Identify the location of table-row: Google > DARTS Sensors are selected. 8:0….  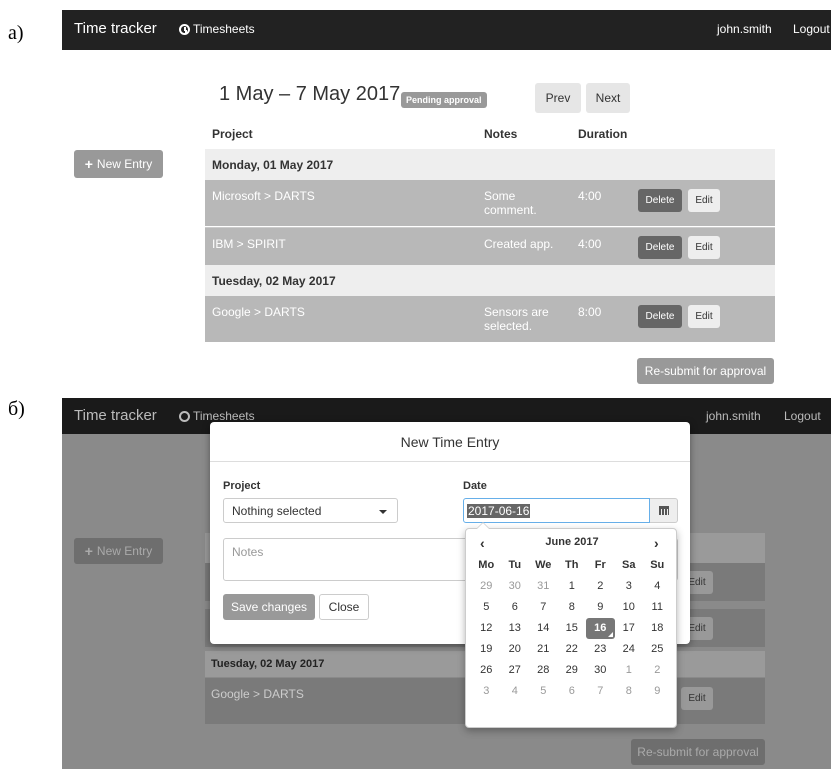
(490, 319).